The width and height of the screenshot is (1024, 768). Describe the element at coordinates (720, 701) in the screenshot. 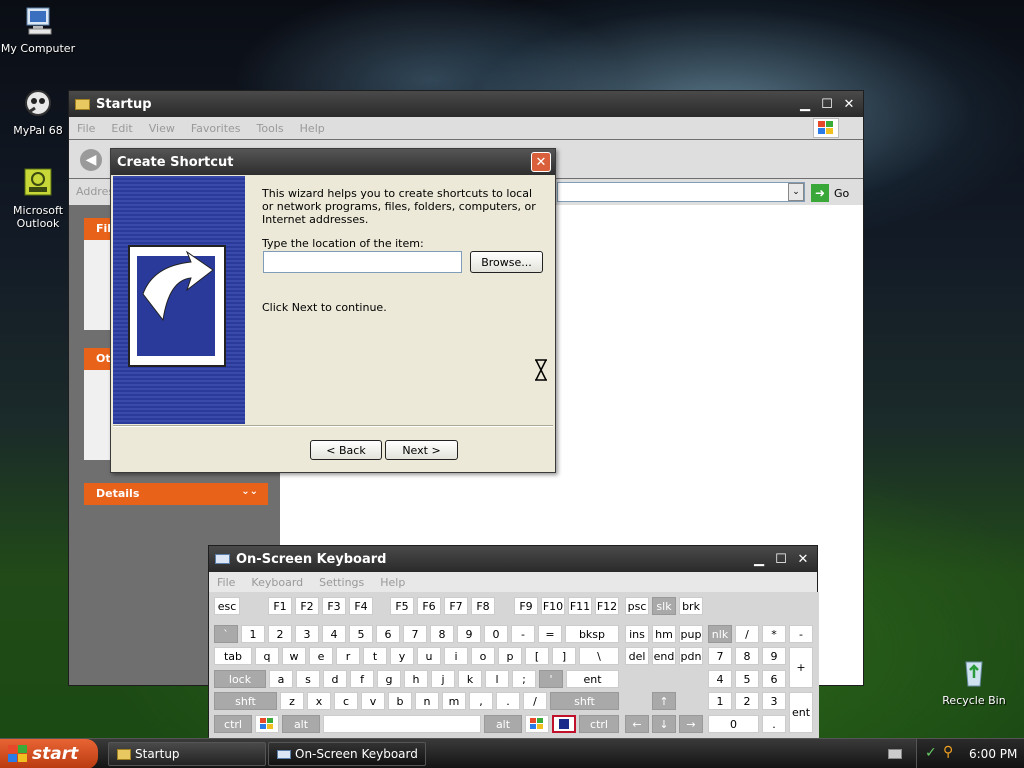

I see `key-num-1: 1` at that location.